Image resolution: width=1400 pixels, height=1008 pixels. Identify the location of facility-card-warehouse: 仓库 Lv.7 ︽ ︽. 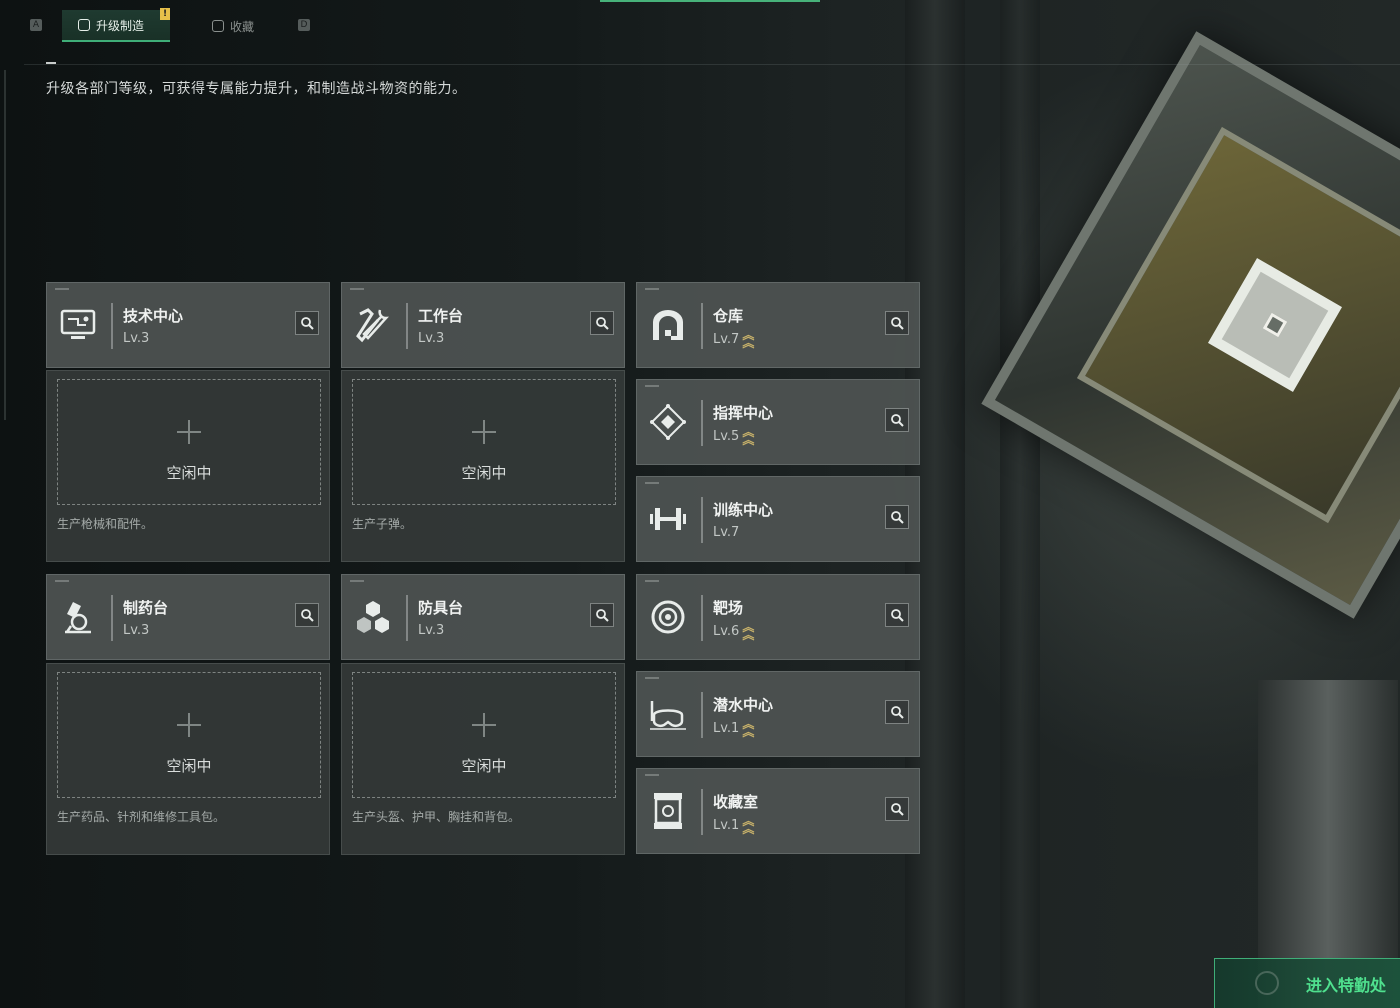
(778, 325).